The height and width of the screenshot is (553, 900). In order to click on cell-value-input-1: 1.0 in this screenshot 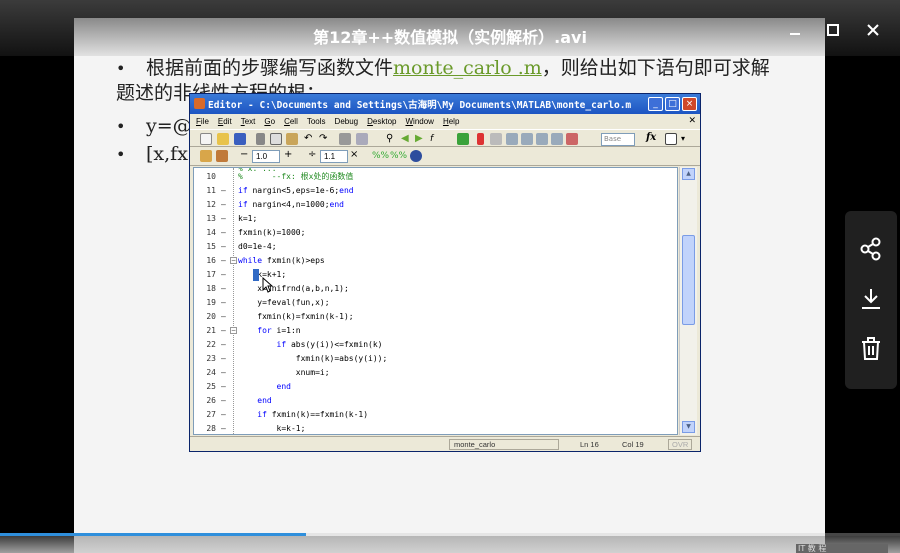, I will do `click(266, 156)`.